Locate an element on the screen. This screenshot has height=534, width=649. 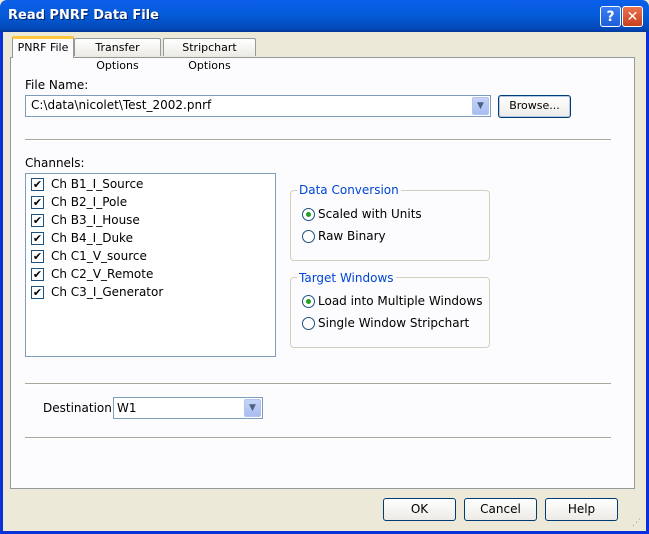
radio-scaled-with-units is located at coordinates (308, 214).